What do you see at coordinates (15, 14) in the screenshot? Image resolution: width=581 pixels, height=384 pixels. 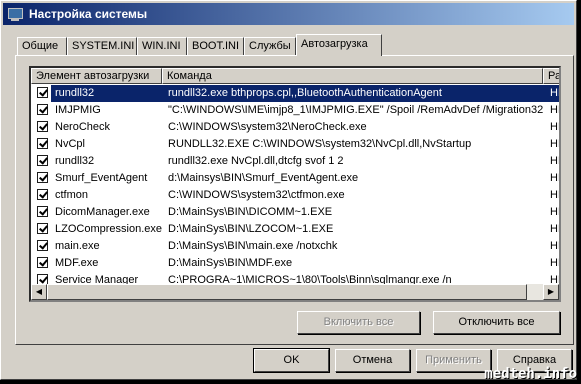 I see `computer-icon` at bounding box center [15, 14].